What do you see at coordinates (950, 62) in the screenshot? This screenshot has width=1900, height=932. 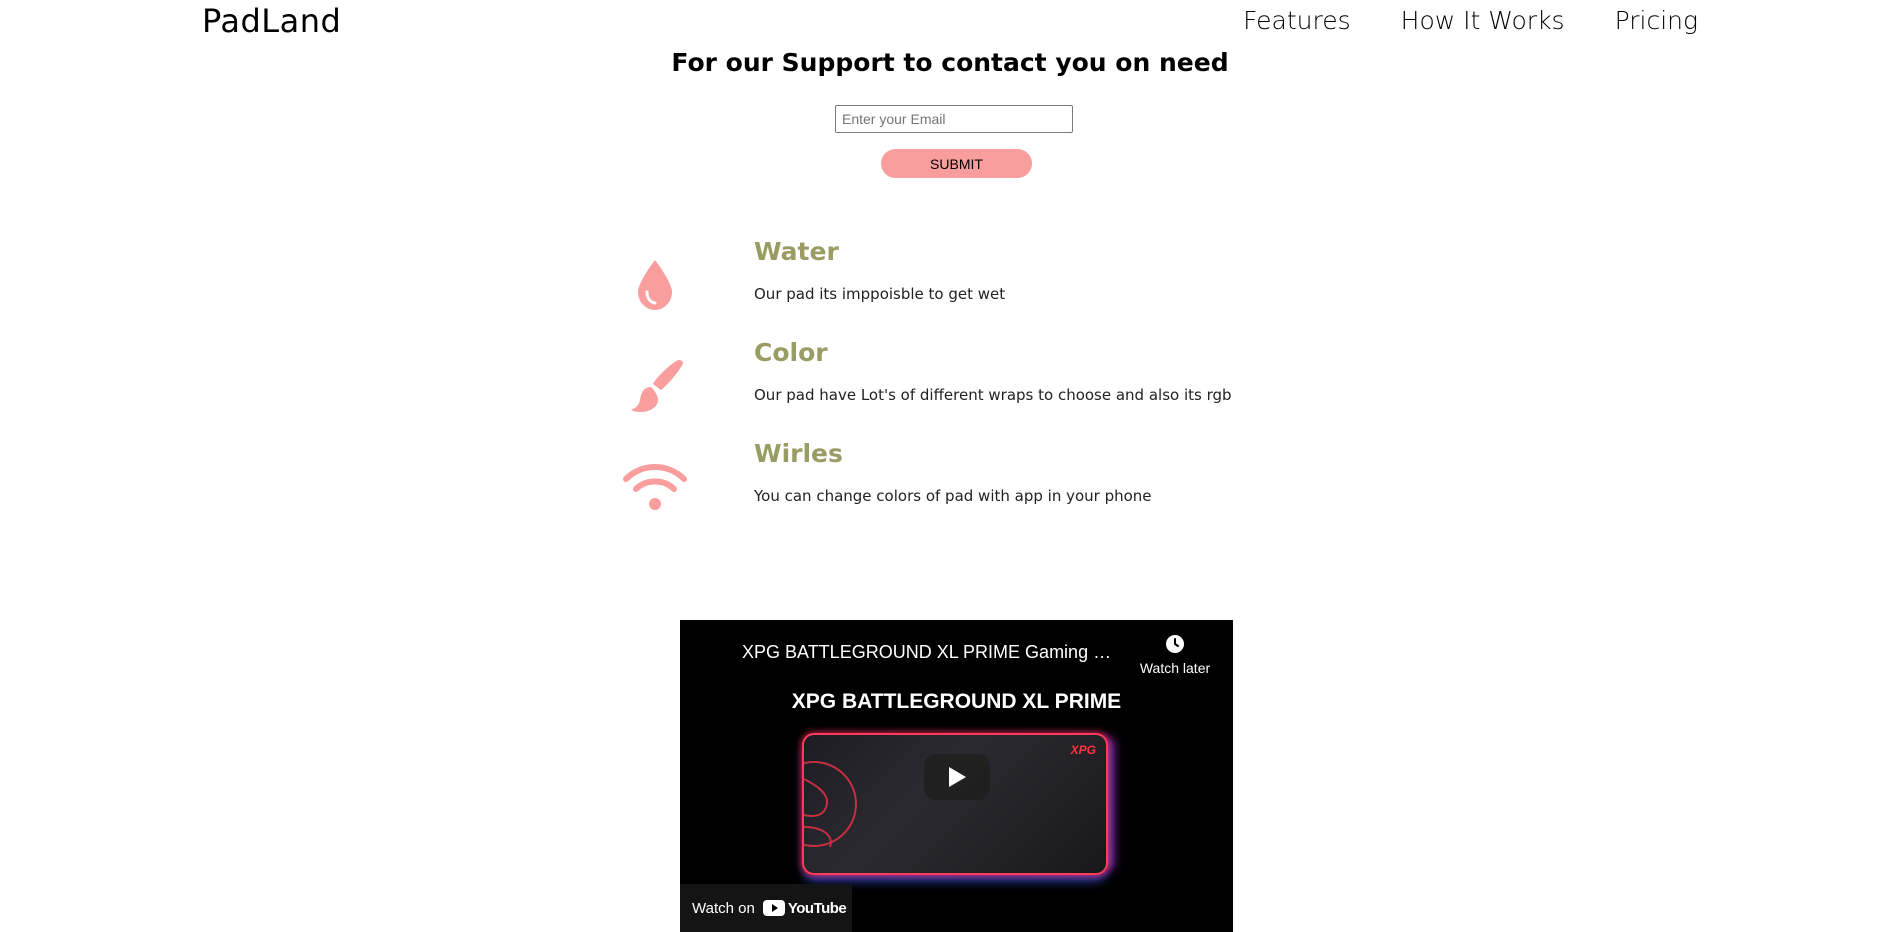 I see `support-title: For our Support to contact you on need` at bounding box center [950, 62].